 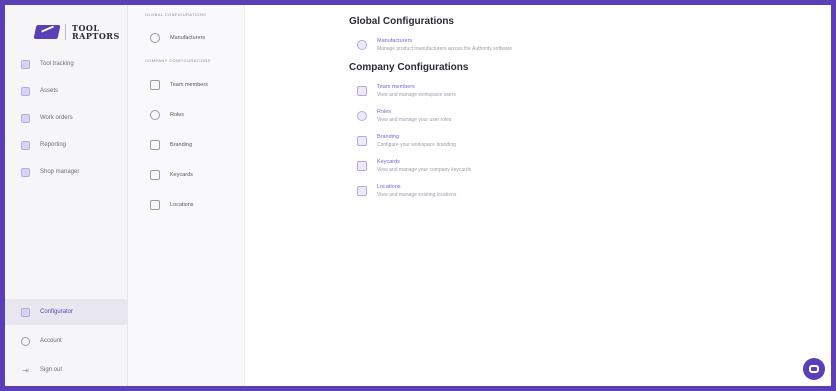 What do you see at coordinates (176, 14) in the screenshot?
I see `global-config-heading: GLOBAL CONFIGURATIONS` at bounding box center [176, 14].